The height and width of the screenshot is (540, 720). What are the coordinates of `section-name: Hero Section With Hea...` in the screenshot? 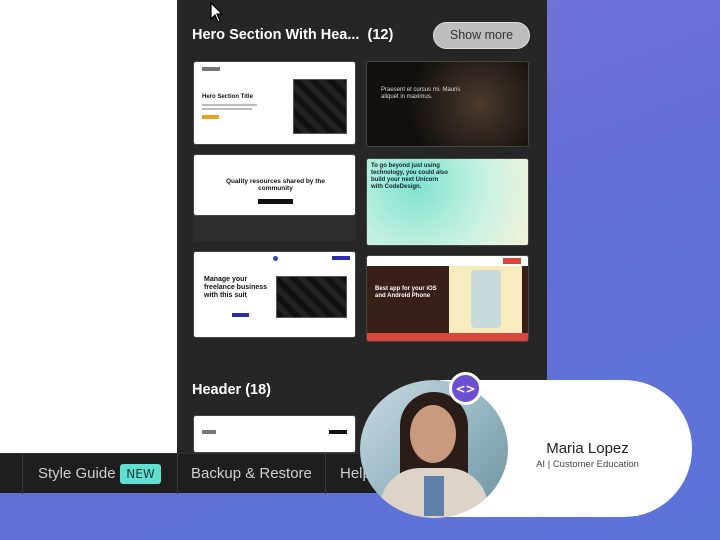 It's located at (276, 35).